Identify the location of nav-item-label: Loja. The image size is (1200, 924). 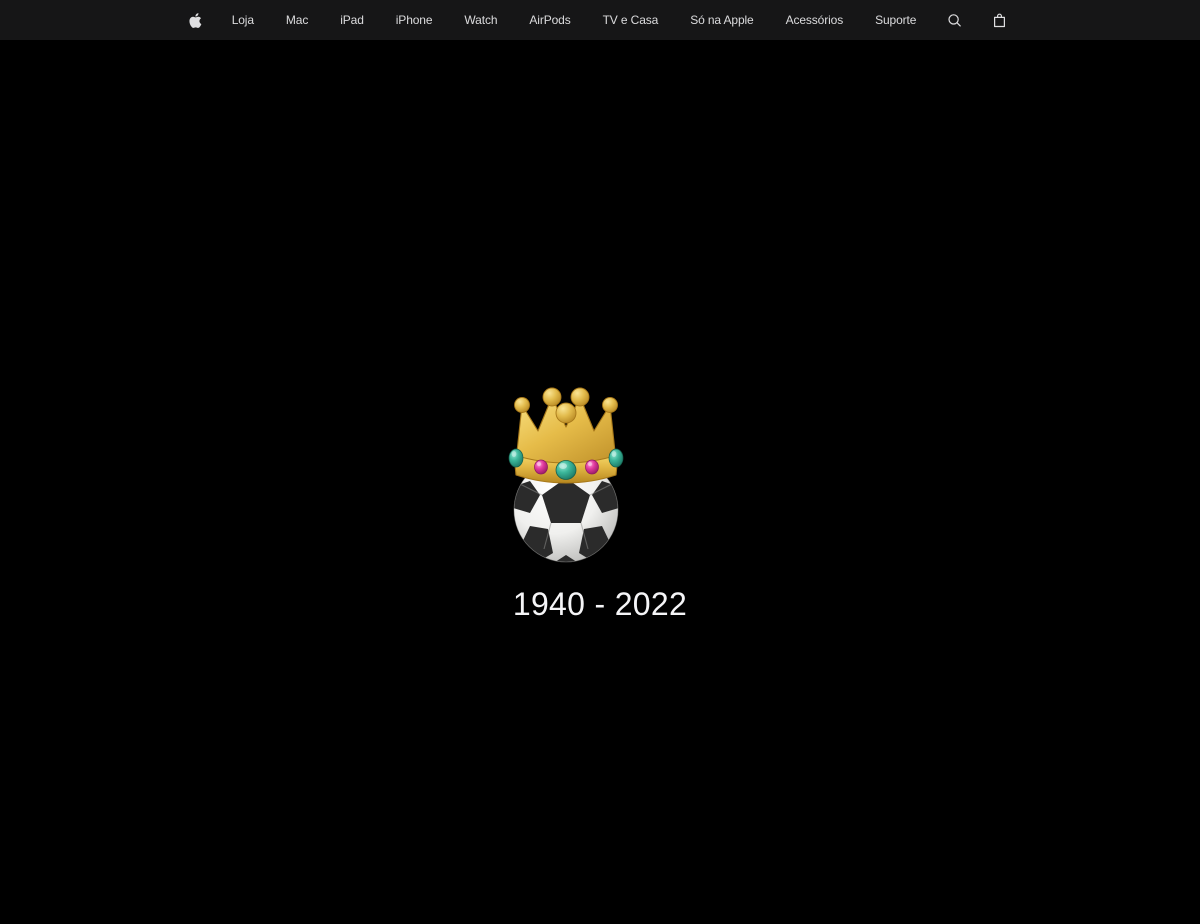
(242, 20).